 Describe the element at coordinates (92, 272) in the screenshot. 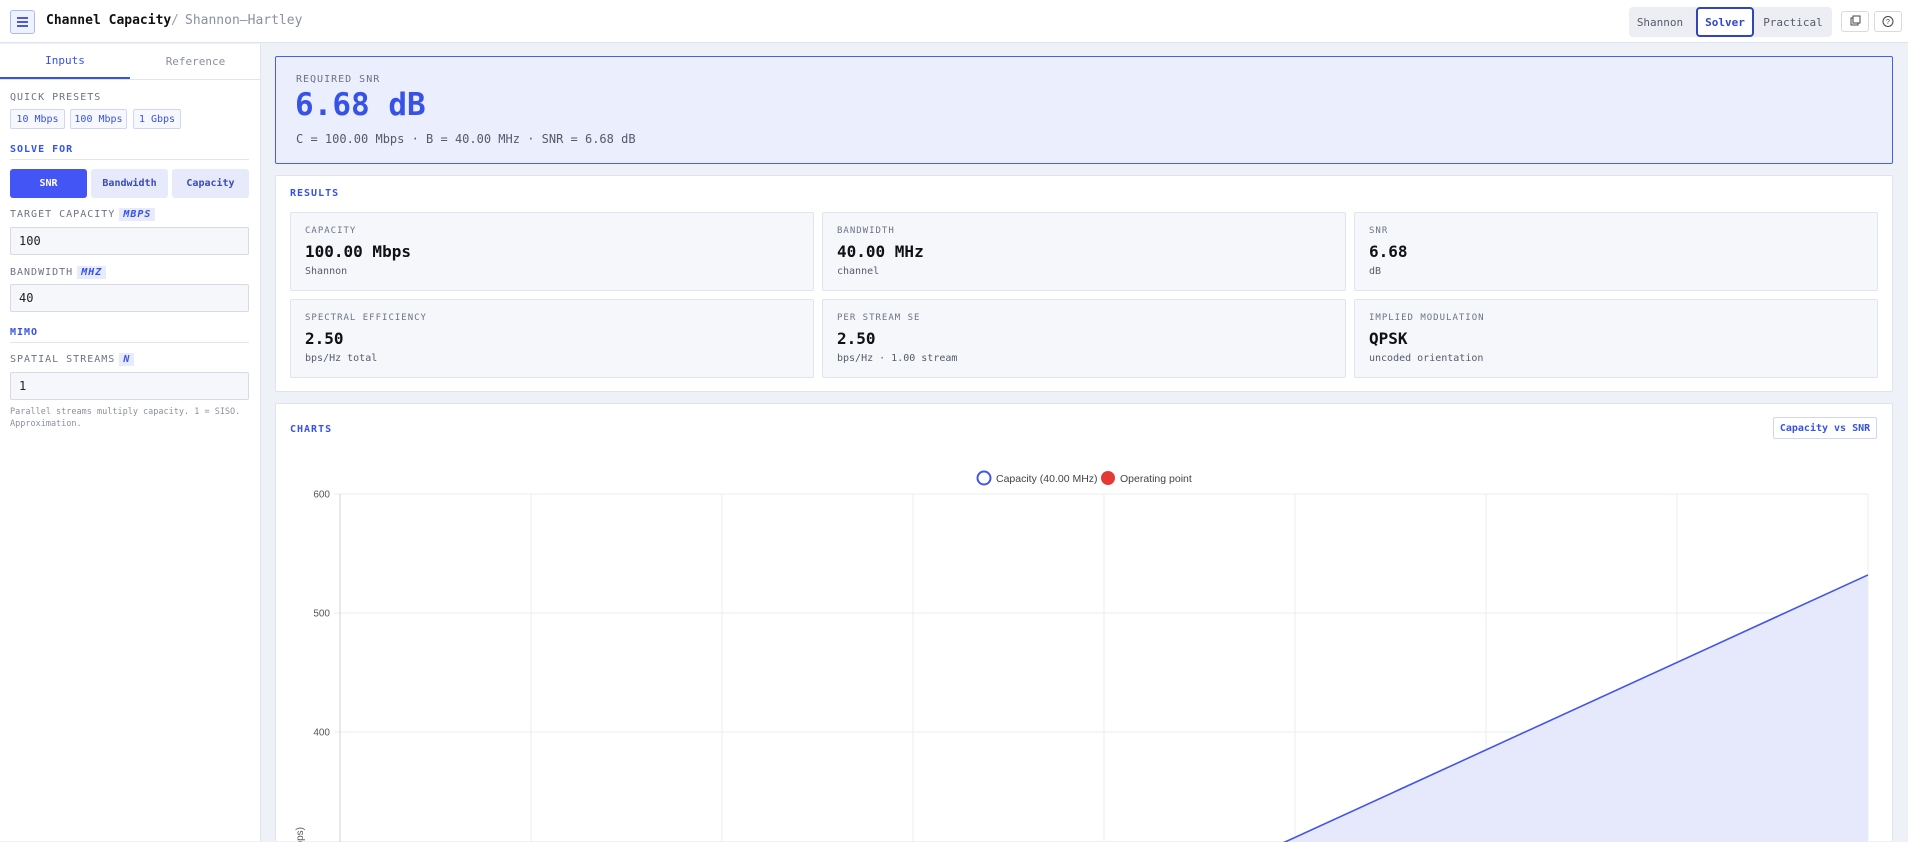

I see `unit-badge: MHZ` at that location.